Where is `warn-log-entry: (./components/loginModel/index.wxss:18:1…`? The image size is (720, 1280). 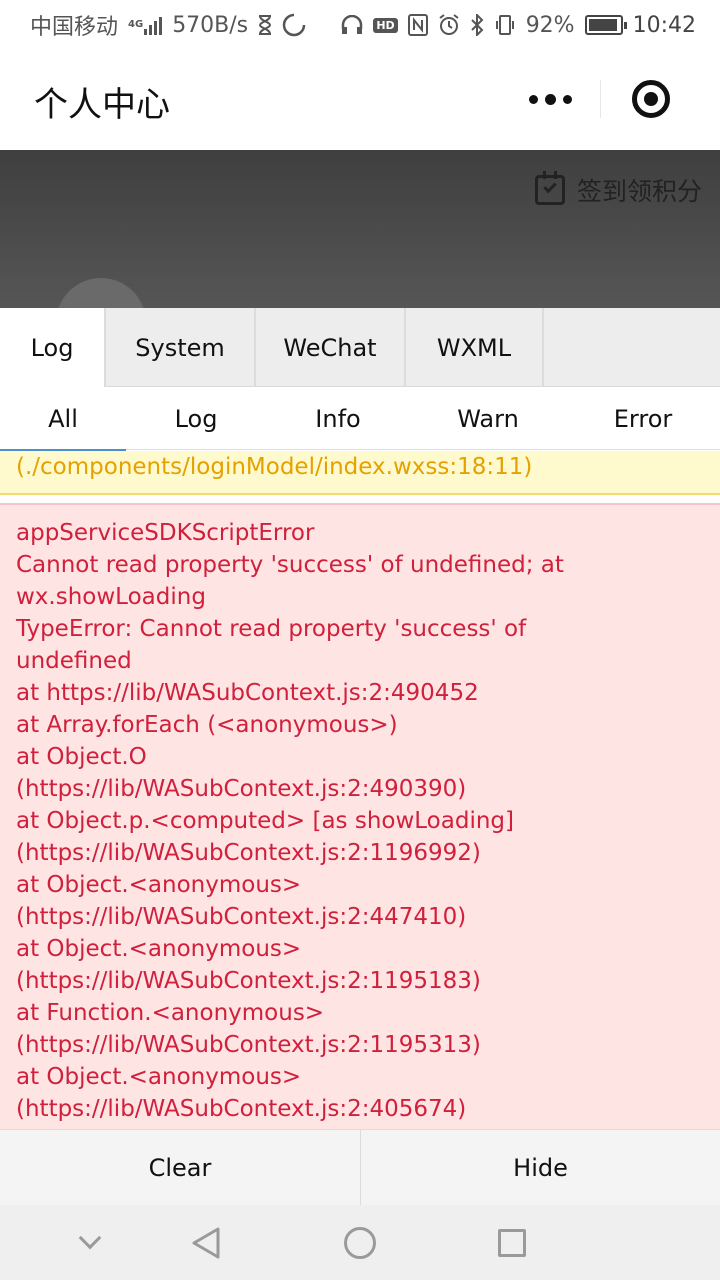 warn-log-entry: (./components/loginModel/index.wxss:18:1… is located at coordinates (360, 473).